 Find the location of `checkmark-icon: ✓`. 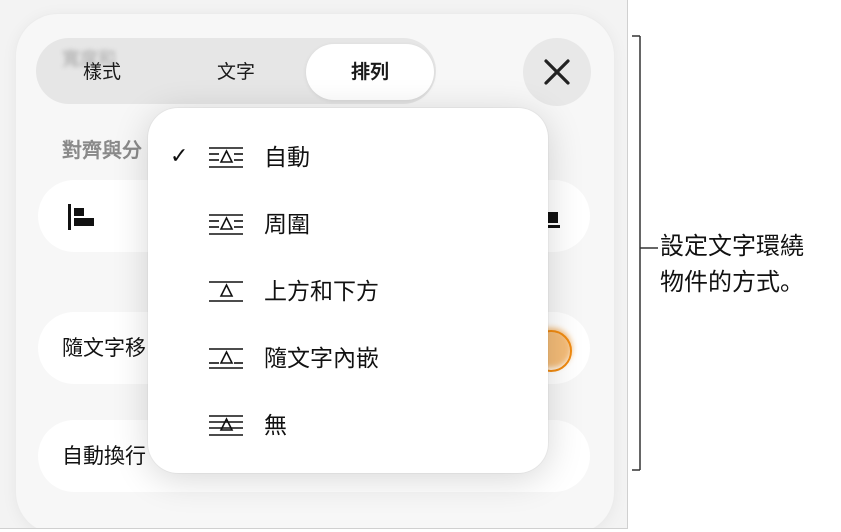

checkmark-icon: ✓ is located at coordinates (179, 156).